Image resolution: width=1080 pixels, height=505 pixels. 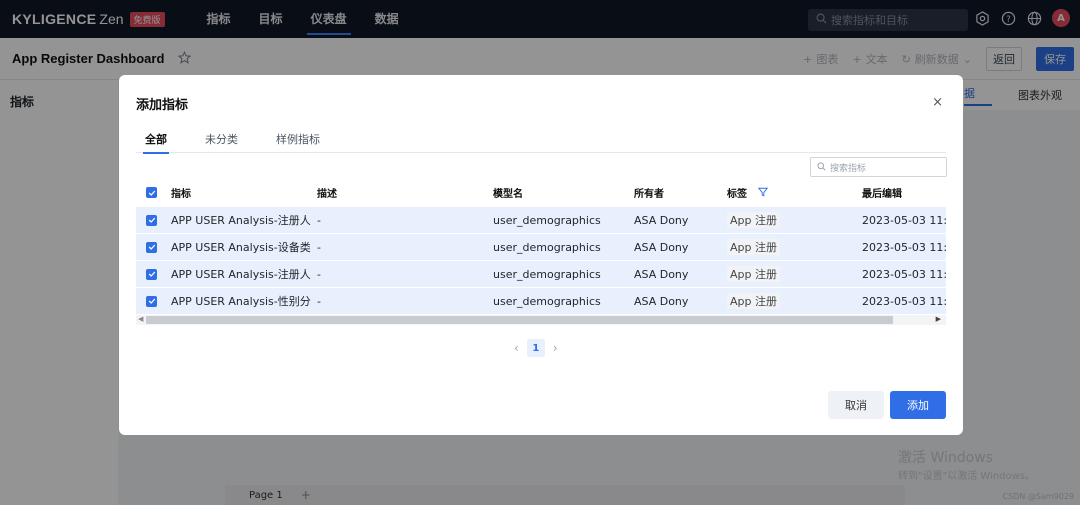 I want to click on scroll-left-icon: ◀, so click(x=140, y=319).